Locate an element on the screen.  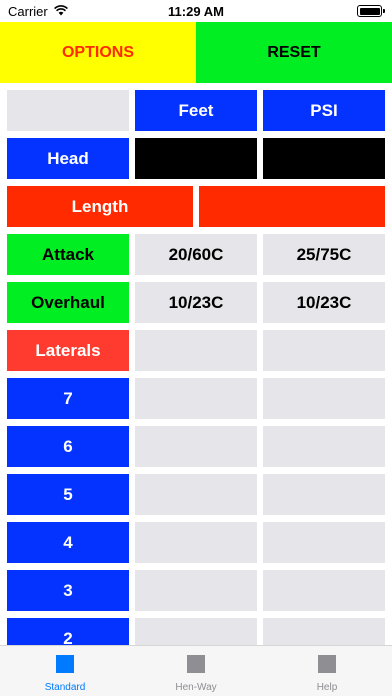
tab-standard: Standard is located at coordinates (65, 671).